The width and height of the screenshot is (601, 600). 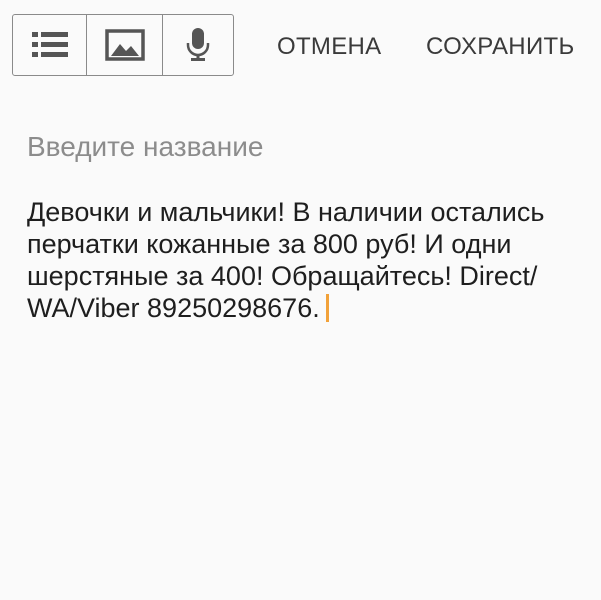 I want to click on format-tool-group, so click(x=123, y=45).